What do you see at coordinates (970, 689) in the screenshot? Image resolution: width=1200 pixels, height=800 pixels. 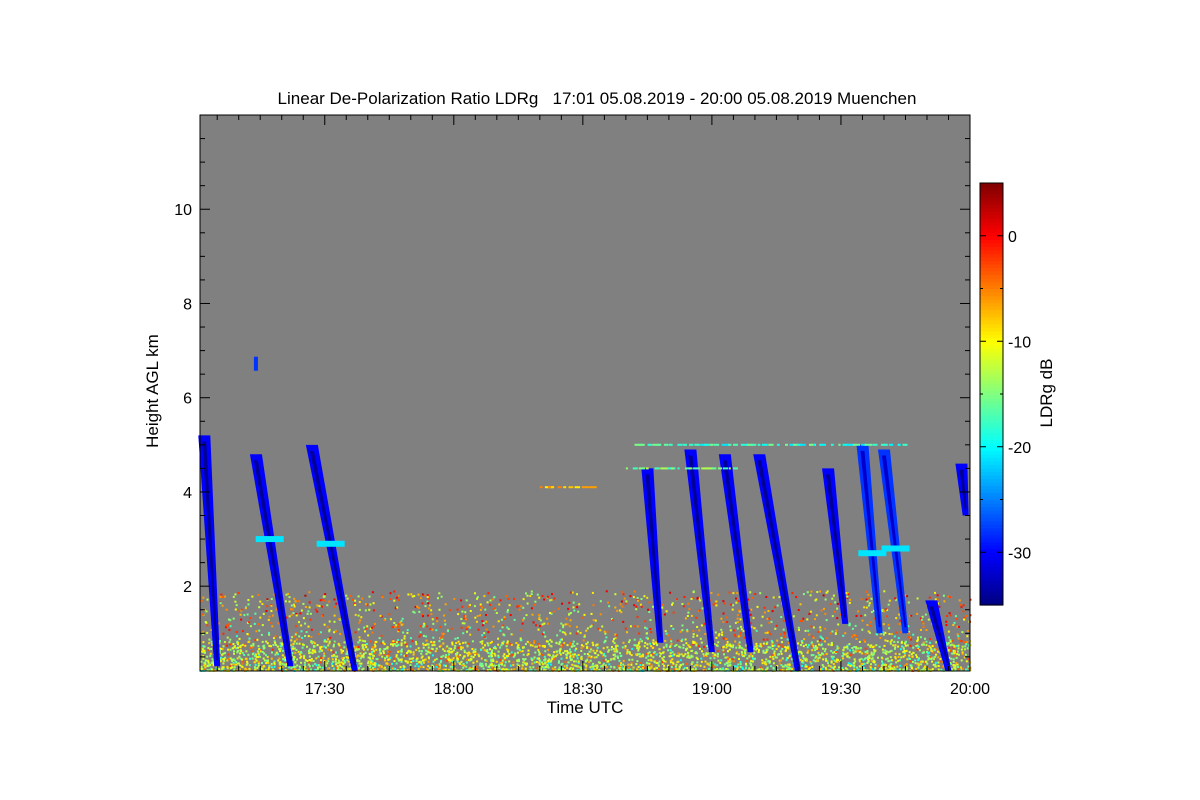 I see `x-tick-label: 20:00` at bounding box center [970, 689].